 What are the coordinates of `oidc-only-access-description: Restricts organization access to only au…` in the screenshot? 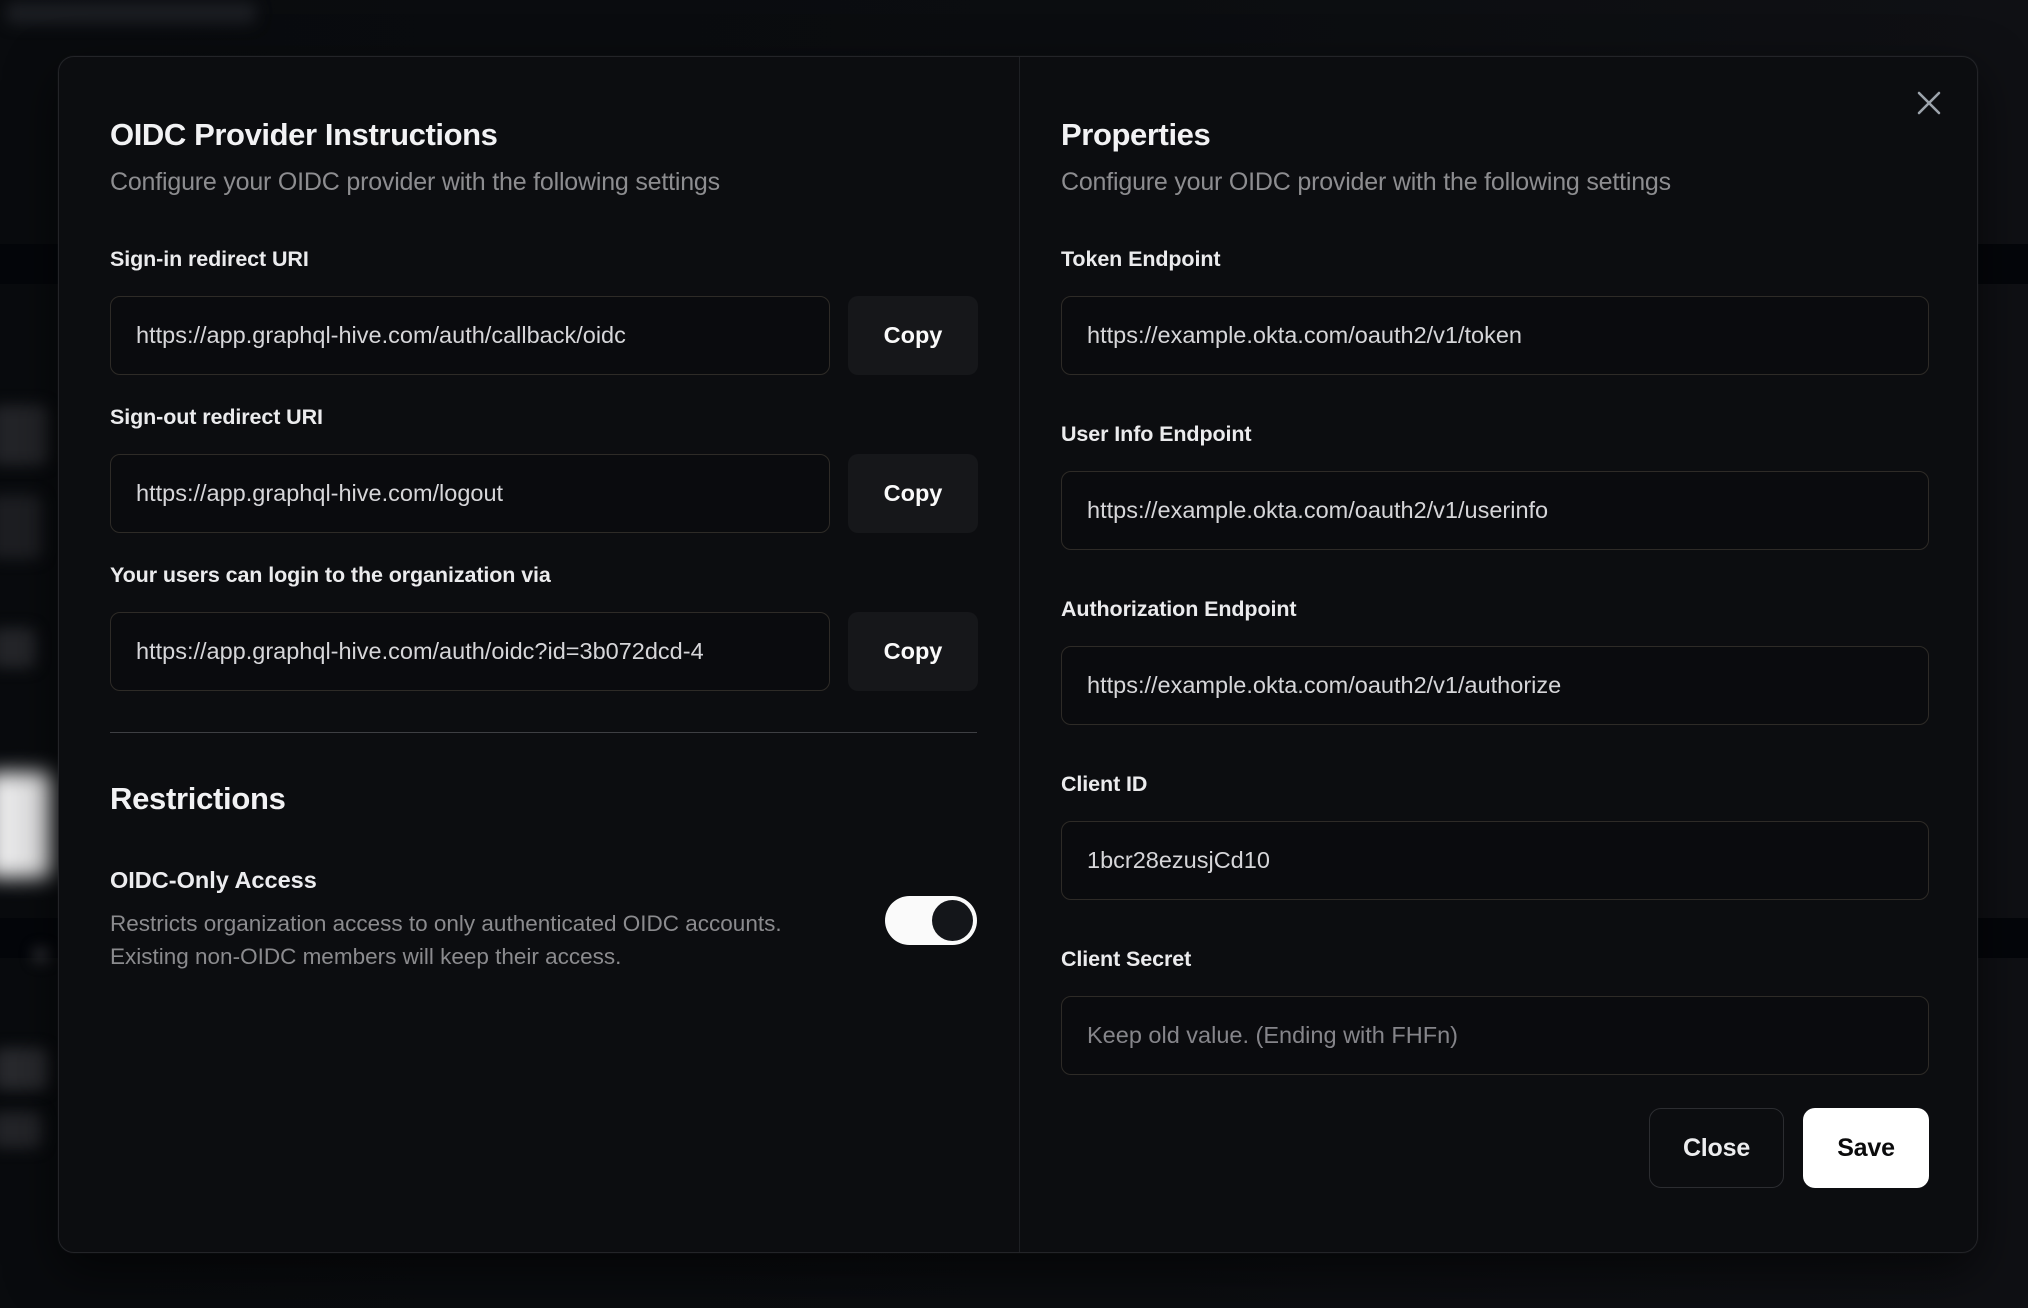 It's located at (446, 940).